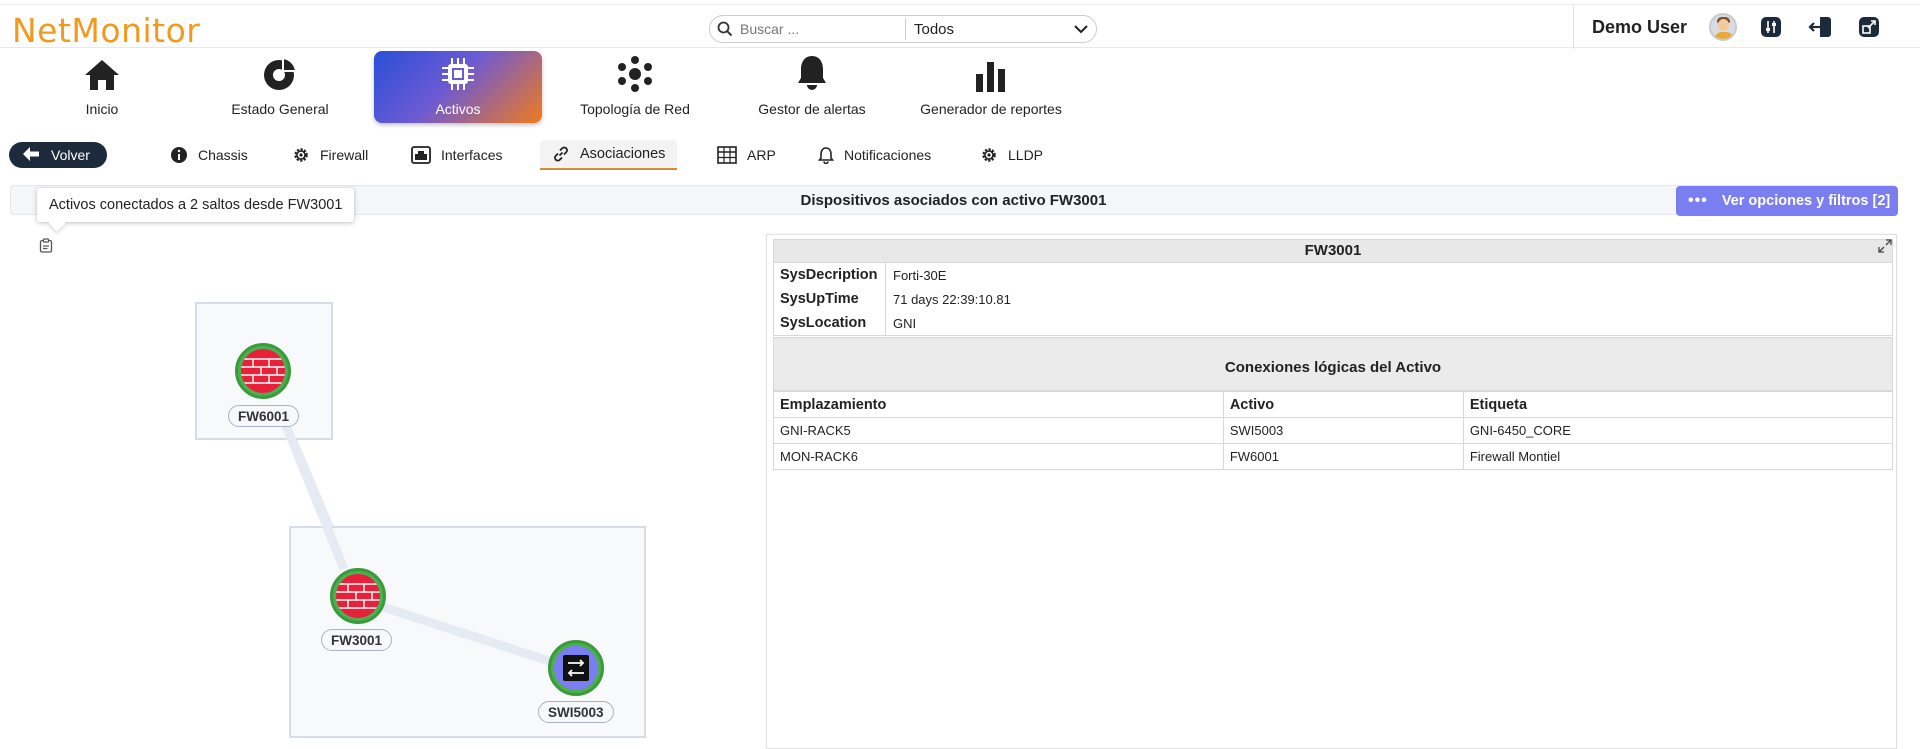  I want to click on nav-generador-reportes: Generador de reportes, so click(991, 87).